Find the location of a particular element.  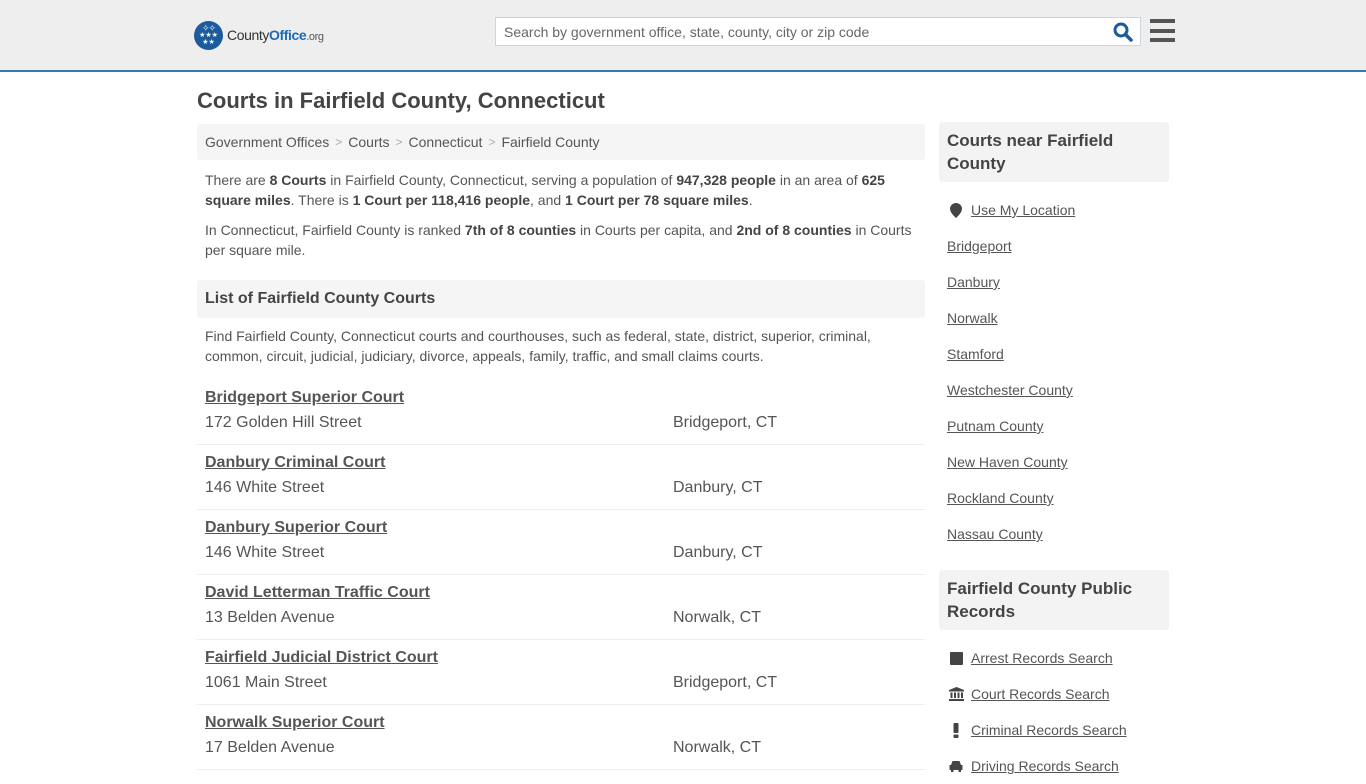

courthouse-icon is located at coordinates (956, 694).